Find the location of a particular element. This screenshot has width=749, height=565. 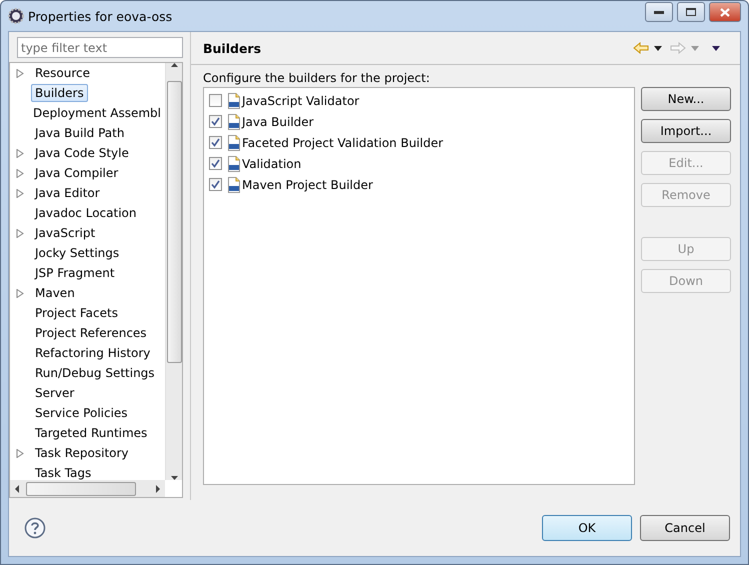

tree-item: Service Policies is located at coordinates (81, 413).